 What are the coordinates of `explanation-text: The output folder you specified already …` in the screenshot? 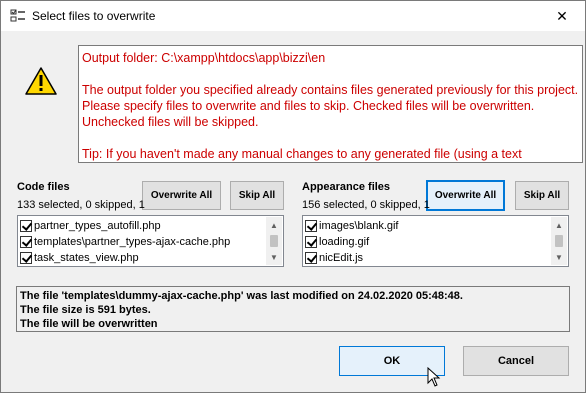 It's located at (330, 106).